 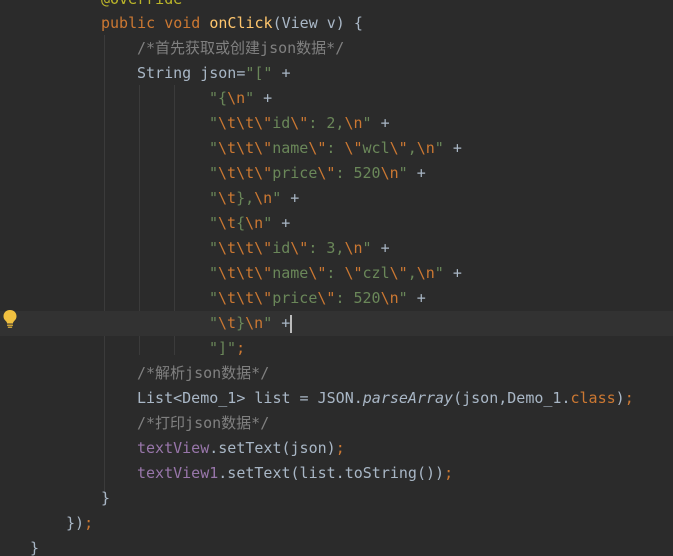 What do you see at coordinates (336, 48) in the screenshot?
I see `code-line: /*首先获取或创建json数据*/` at bounding box center [336, 48].